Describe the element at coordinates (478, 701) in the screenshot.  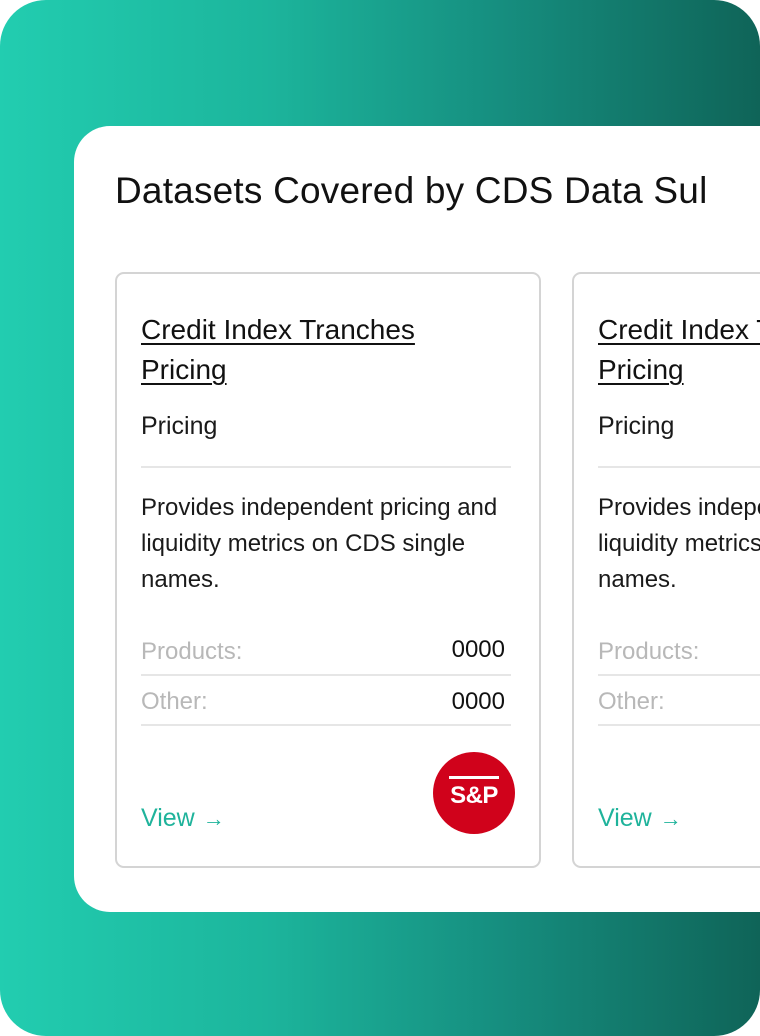
I see `metric-value-other: 0000` at that location.